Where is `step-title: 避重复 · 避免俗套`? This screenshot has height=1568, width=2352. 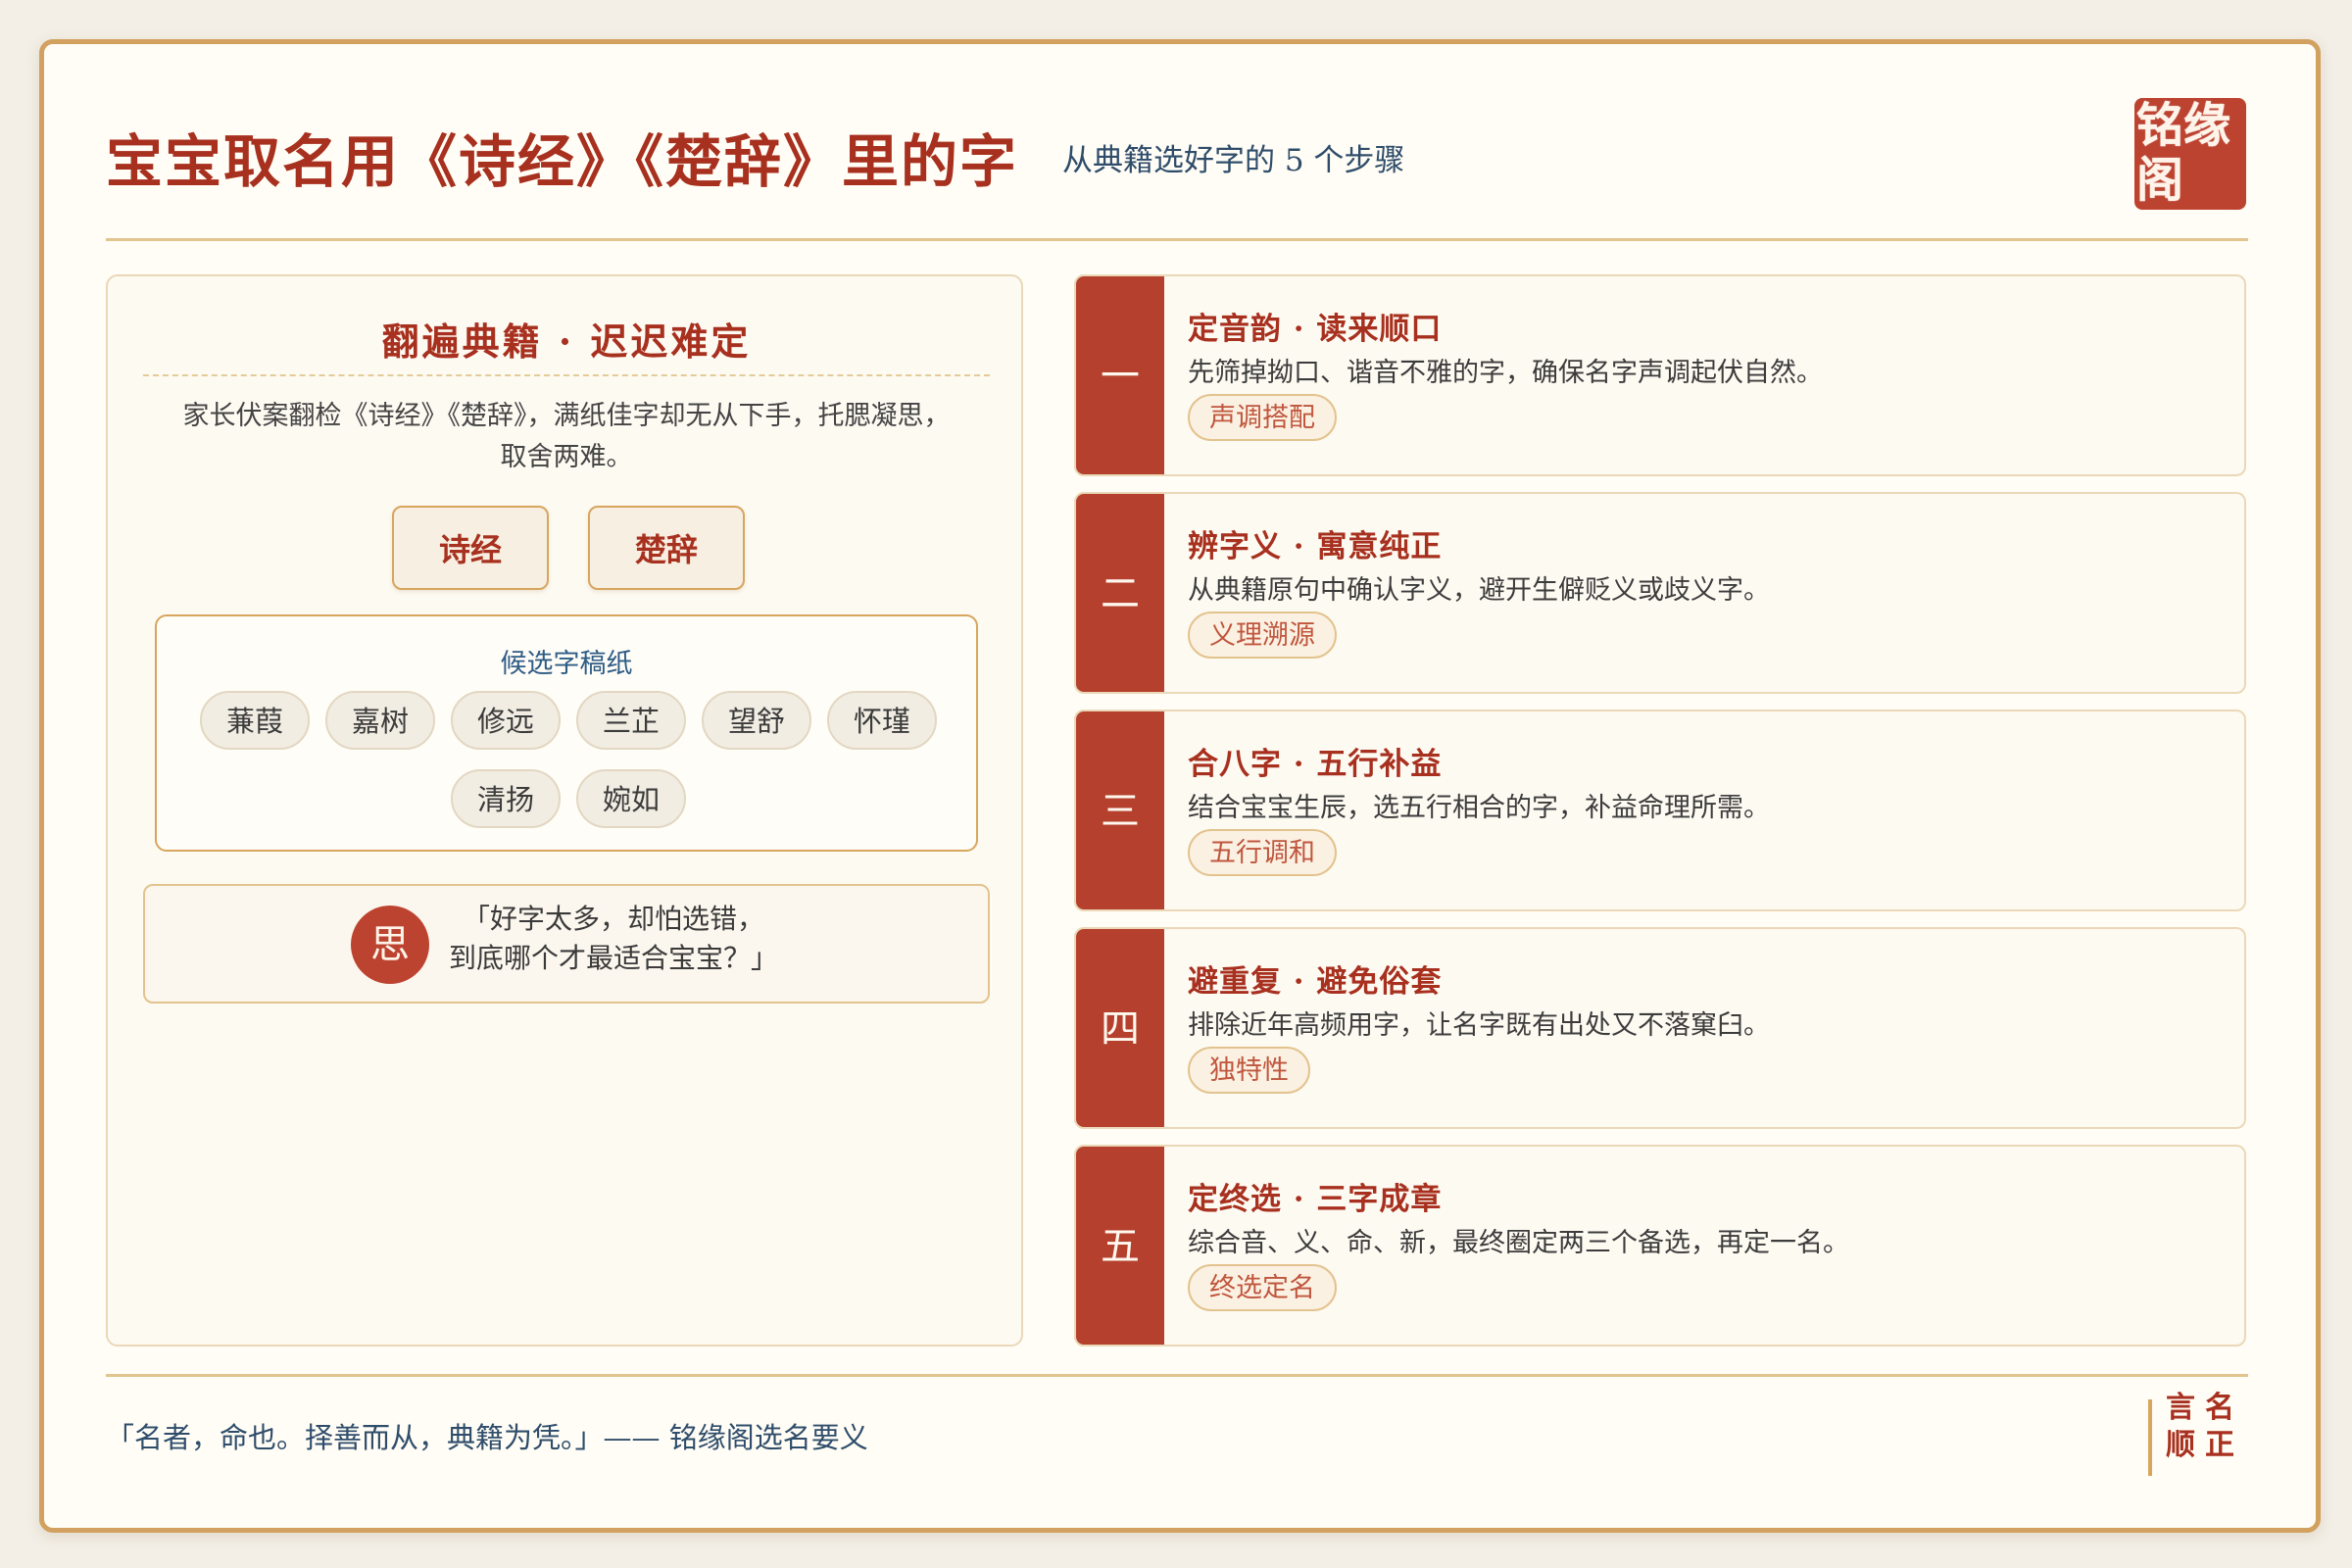 step-title: 避重复 · 避免俗套 is located at coordinates (1315, 982).